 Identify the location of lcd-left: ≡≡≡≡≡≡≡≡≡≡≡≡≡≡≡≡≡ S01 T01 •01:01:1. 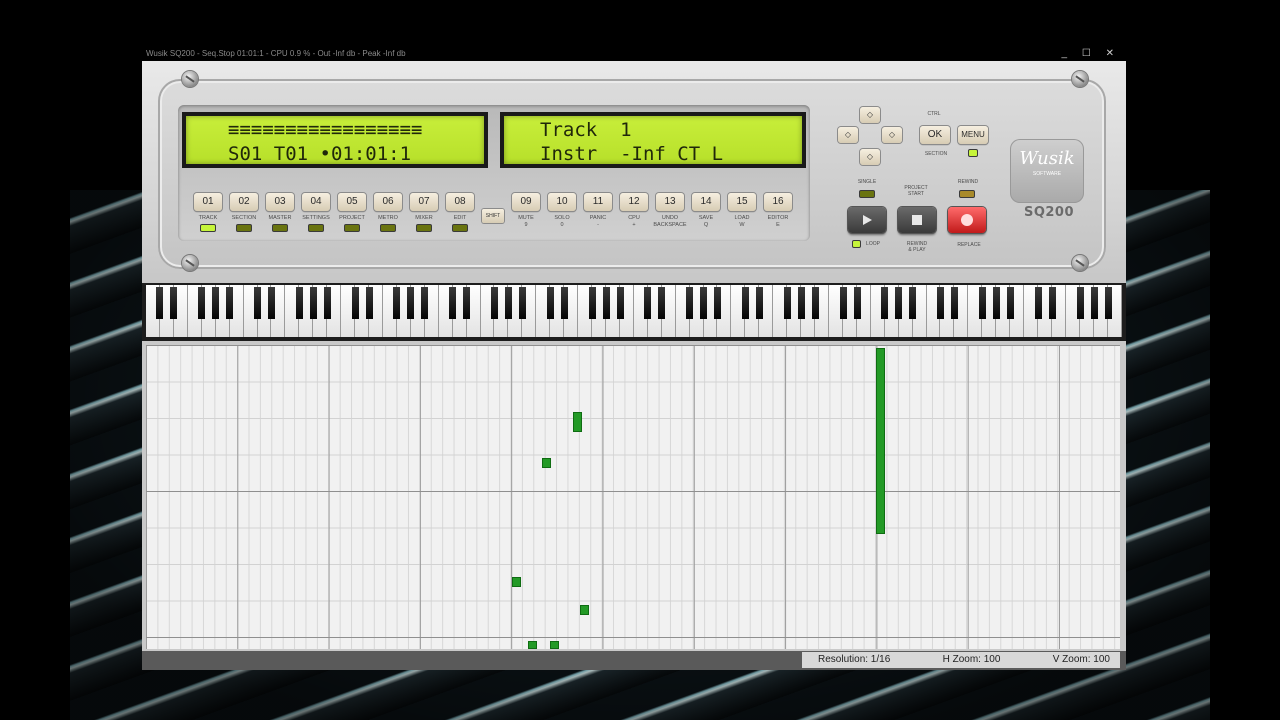
(335, 140).